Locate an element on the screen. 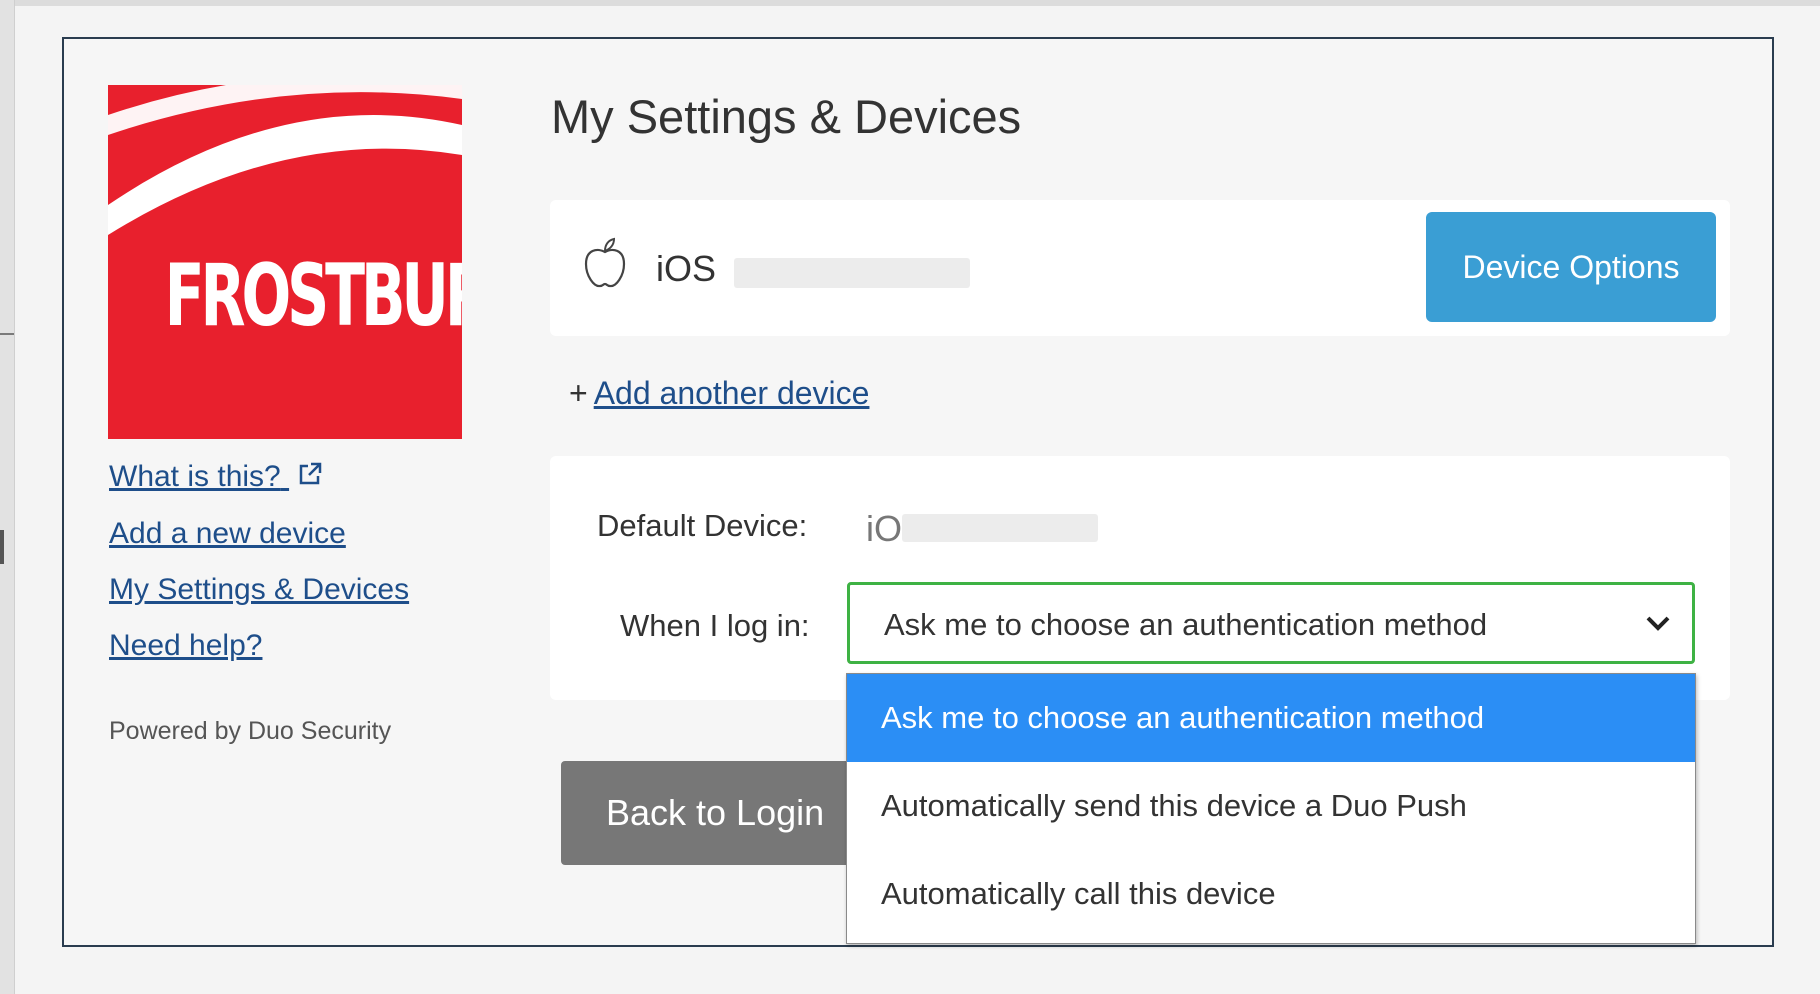 This screenshot has height=994, width=1820. background-glyph is located at coordinates (2, 547).